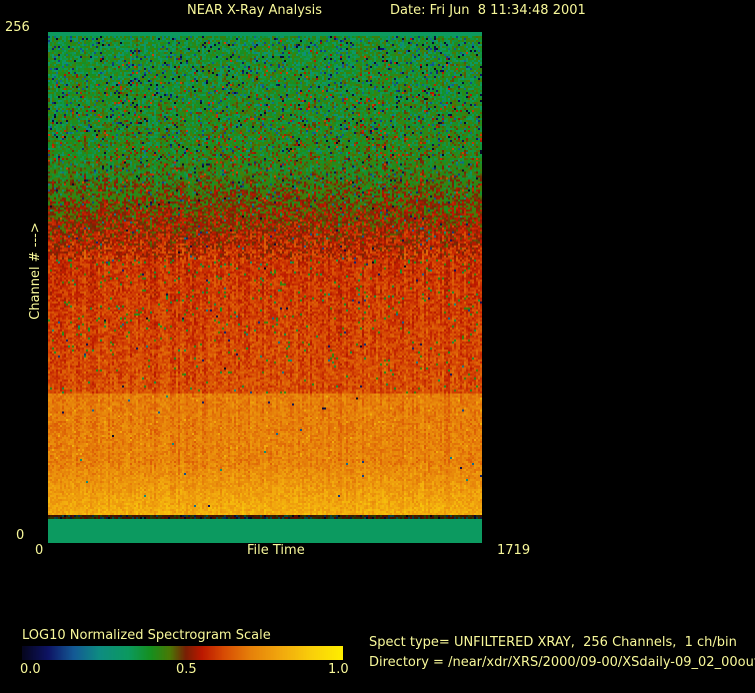  Describe the element at coordinates (20, 535) in the screenshot. I see `y-axis-min-label: 0` at that location.